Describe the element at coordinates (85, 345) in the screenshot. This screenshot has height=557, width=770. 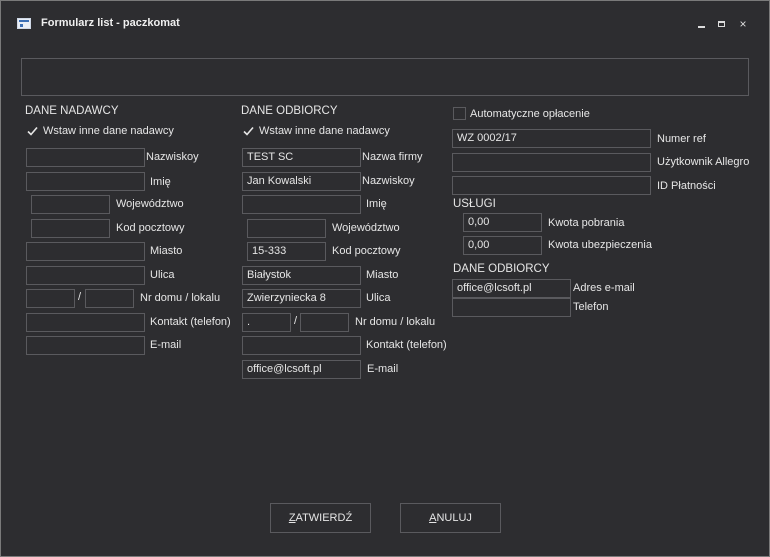
I see `sender-email-input` at that location.